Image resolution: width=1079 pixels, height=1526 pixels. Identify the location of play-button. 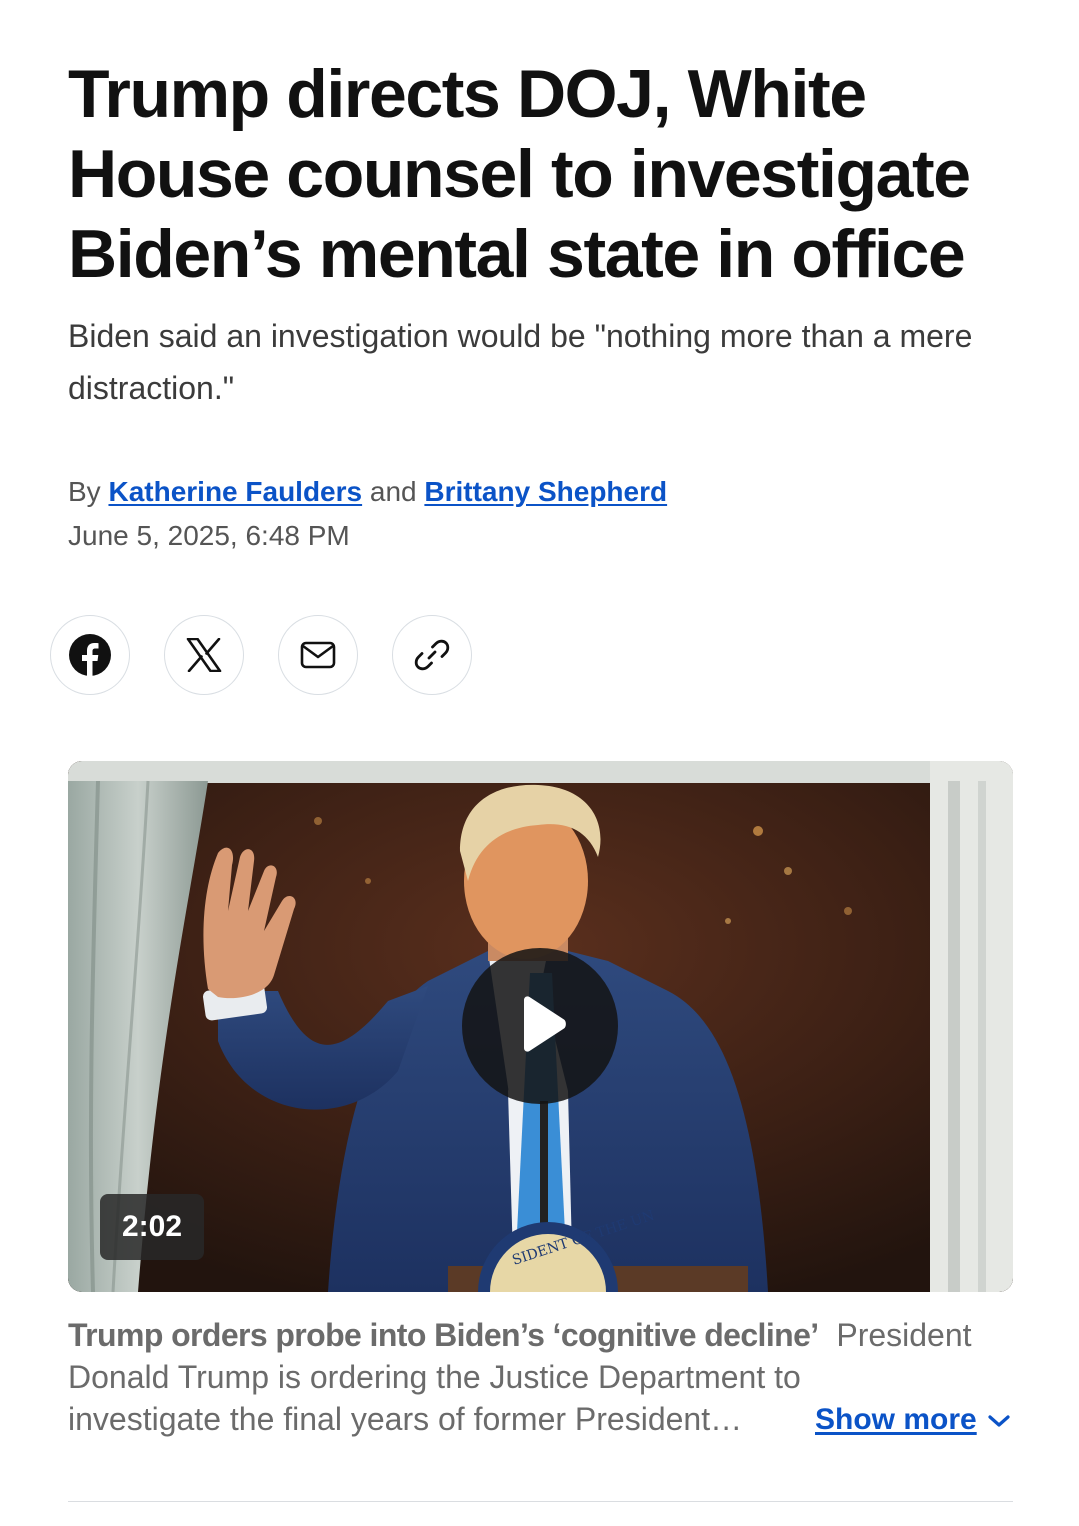
(540, 1026).